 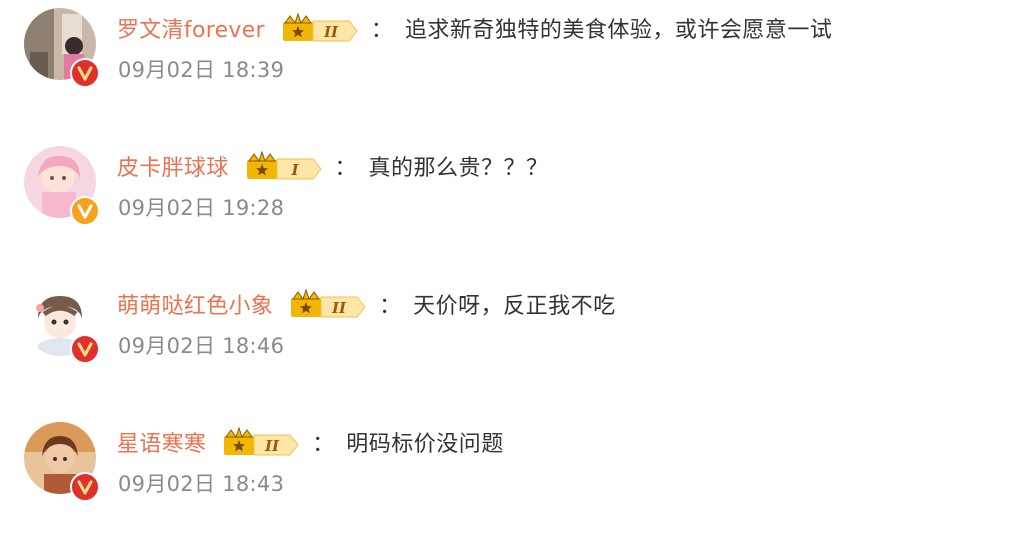 I want to click on comment-line: 罗文清forever II ： 追求新奇独特的美食体验，或许会愿意一试, so click(x=474, y=28).